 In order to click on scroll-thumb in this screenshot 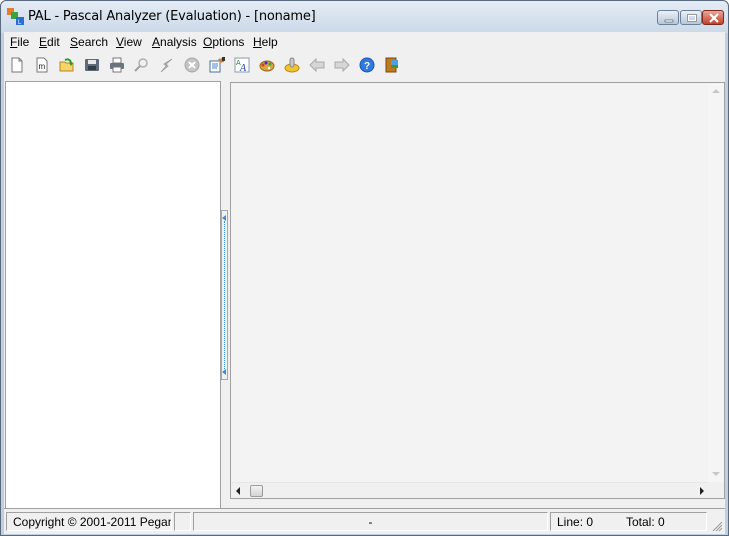, I will do `click(256, 491)`.